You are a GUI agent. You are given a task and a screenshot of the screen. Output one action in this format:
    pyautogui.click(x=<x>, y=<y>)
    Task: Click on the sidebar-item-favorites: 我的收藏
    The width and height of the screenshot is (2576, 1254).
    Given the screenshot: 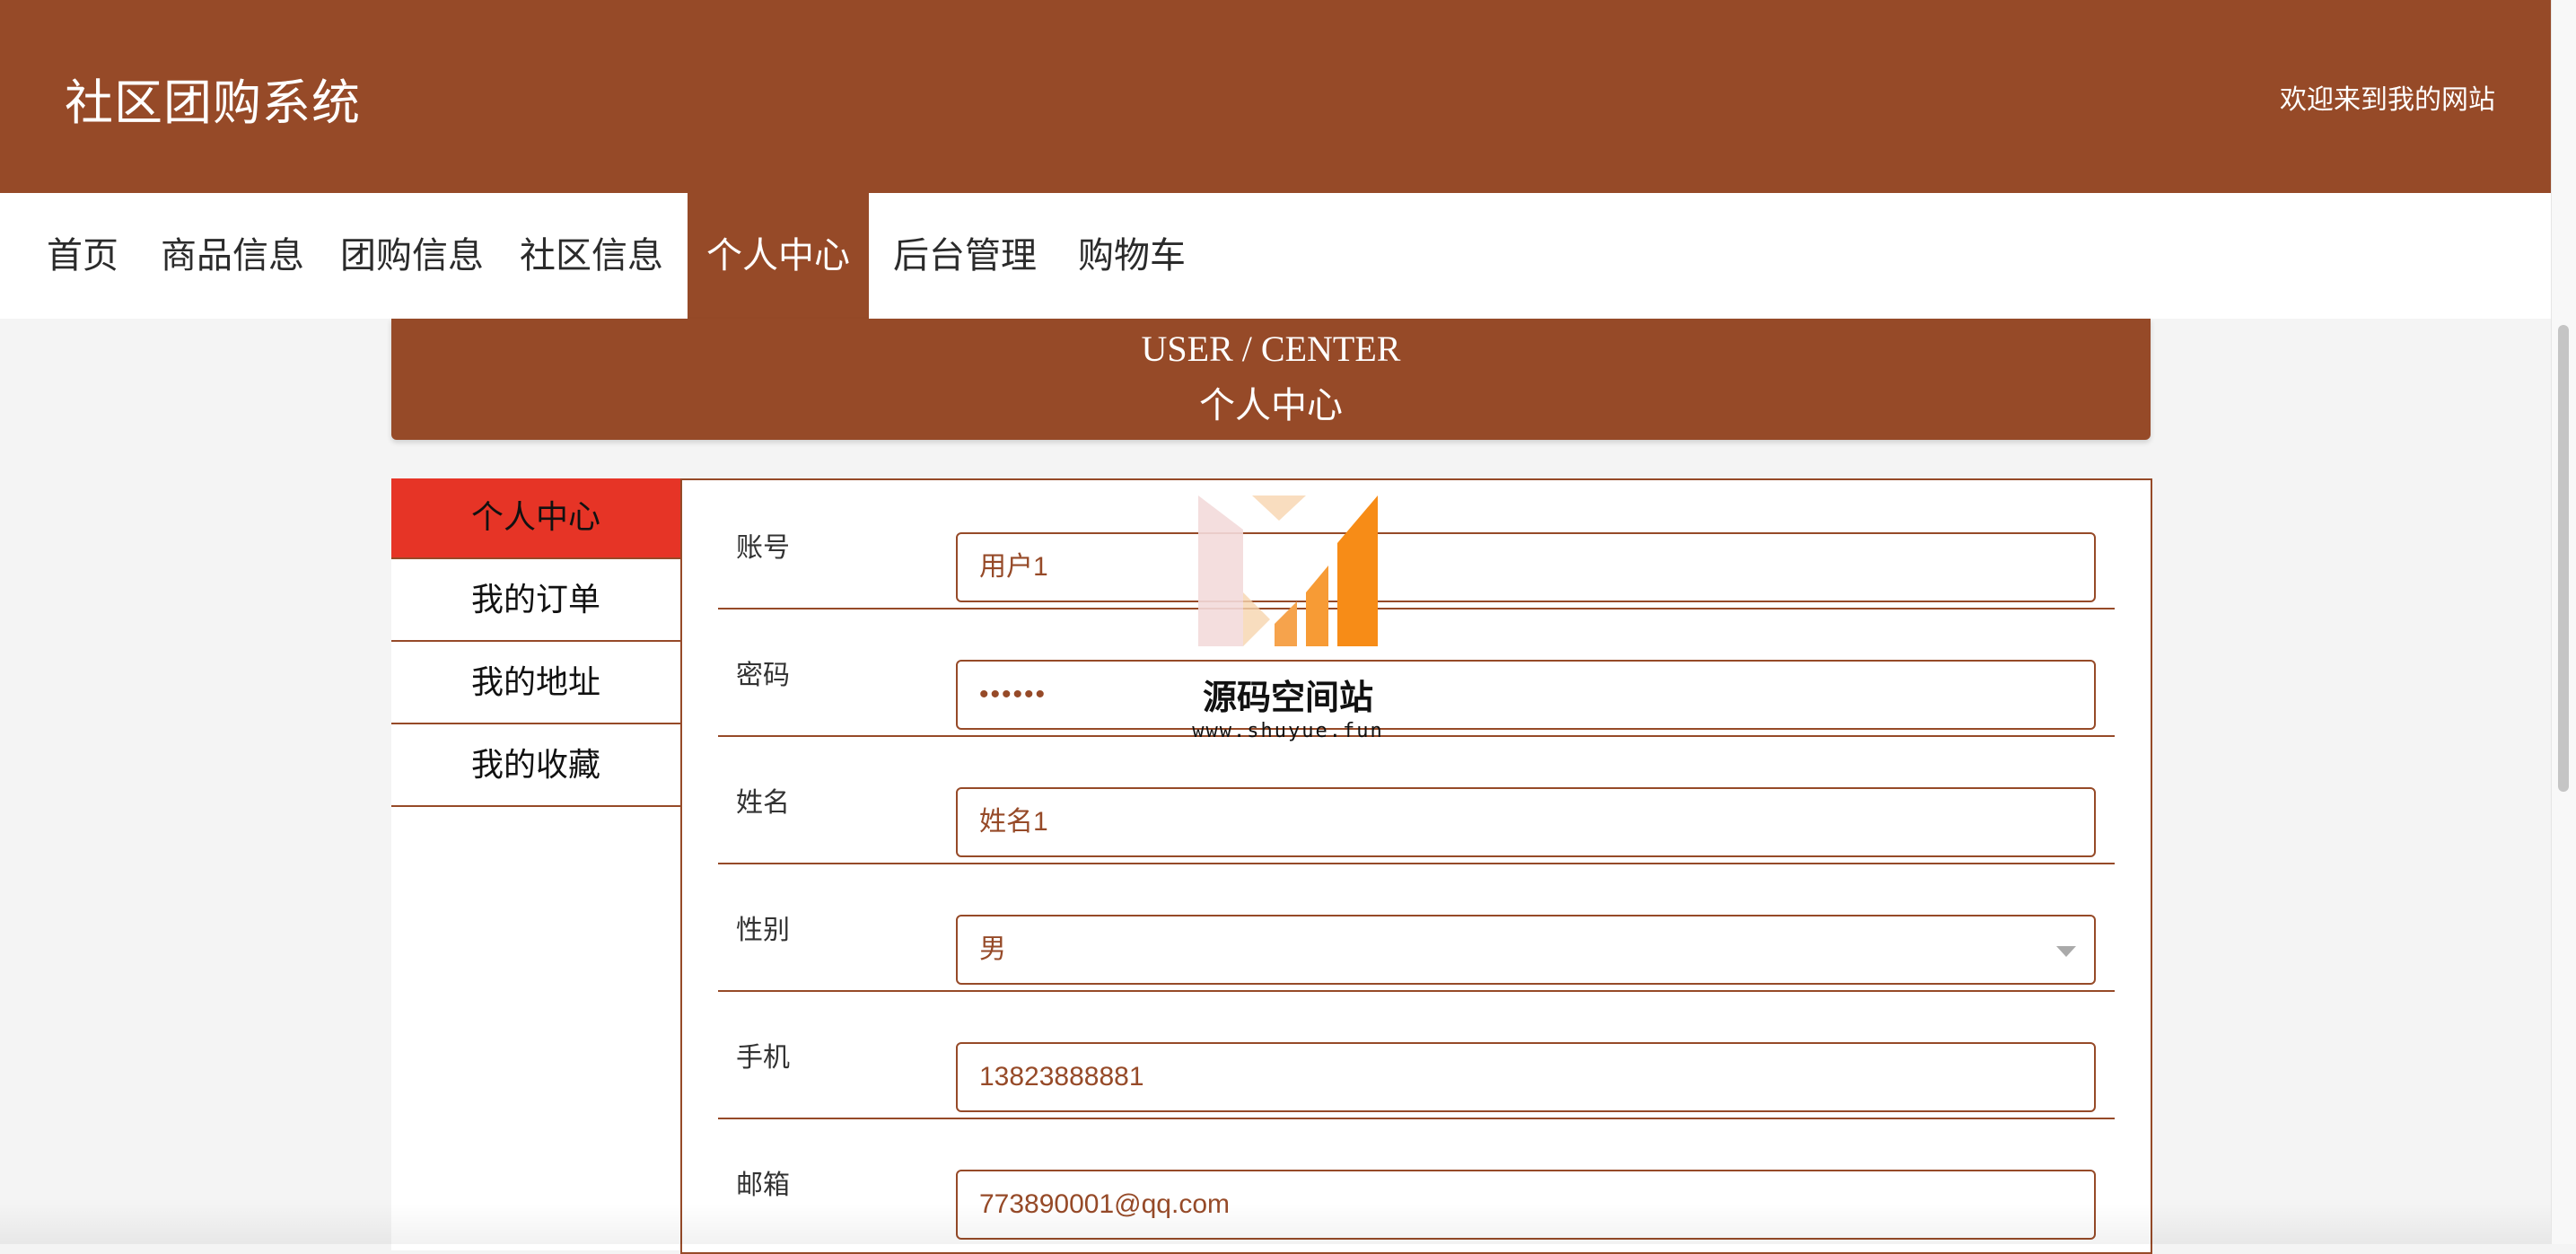 What is the action you would take?
    pyautogui.click(x=535, y=766)
    